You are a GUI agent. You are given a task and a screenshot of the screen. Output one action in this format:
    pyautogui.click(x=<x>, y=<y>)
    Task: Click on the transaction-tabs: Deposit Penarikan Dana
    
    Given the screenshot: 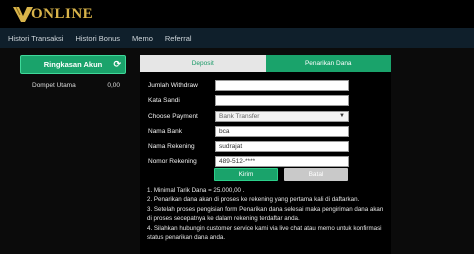 What is the action you would take?
    pyautogui.click(x=265, y=63)
    